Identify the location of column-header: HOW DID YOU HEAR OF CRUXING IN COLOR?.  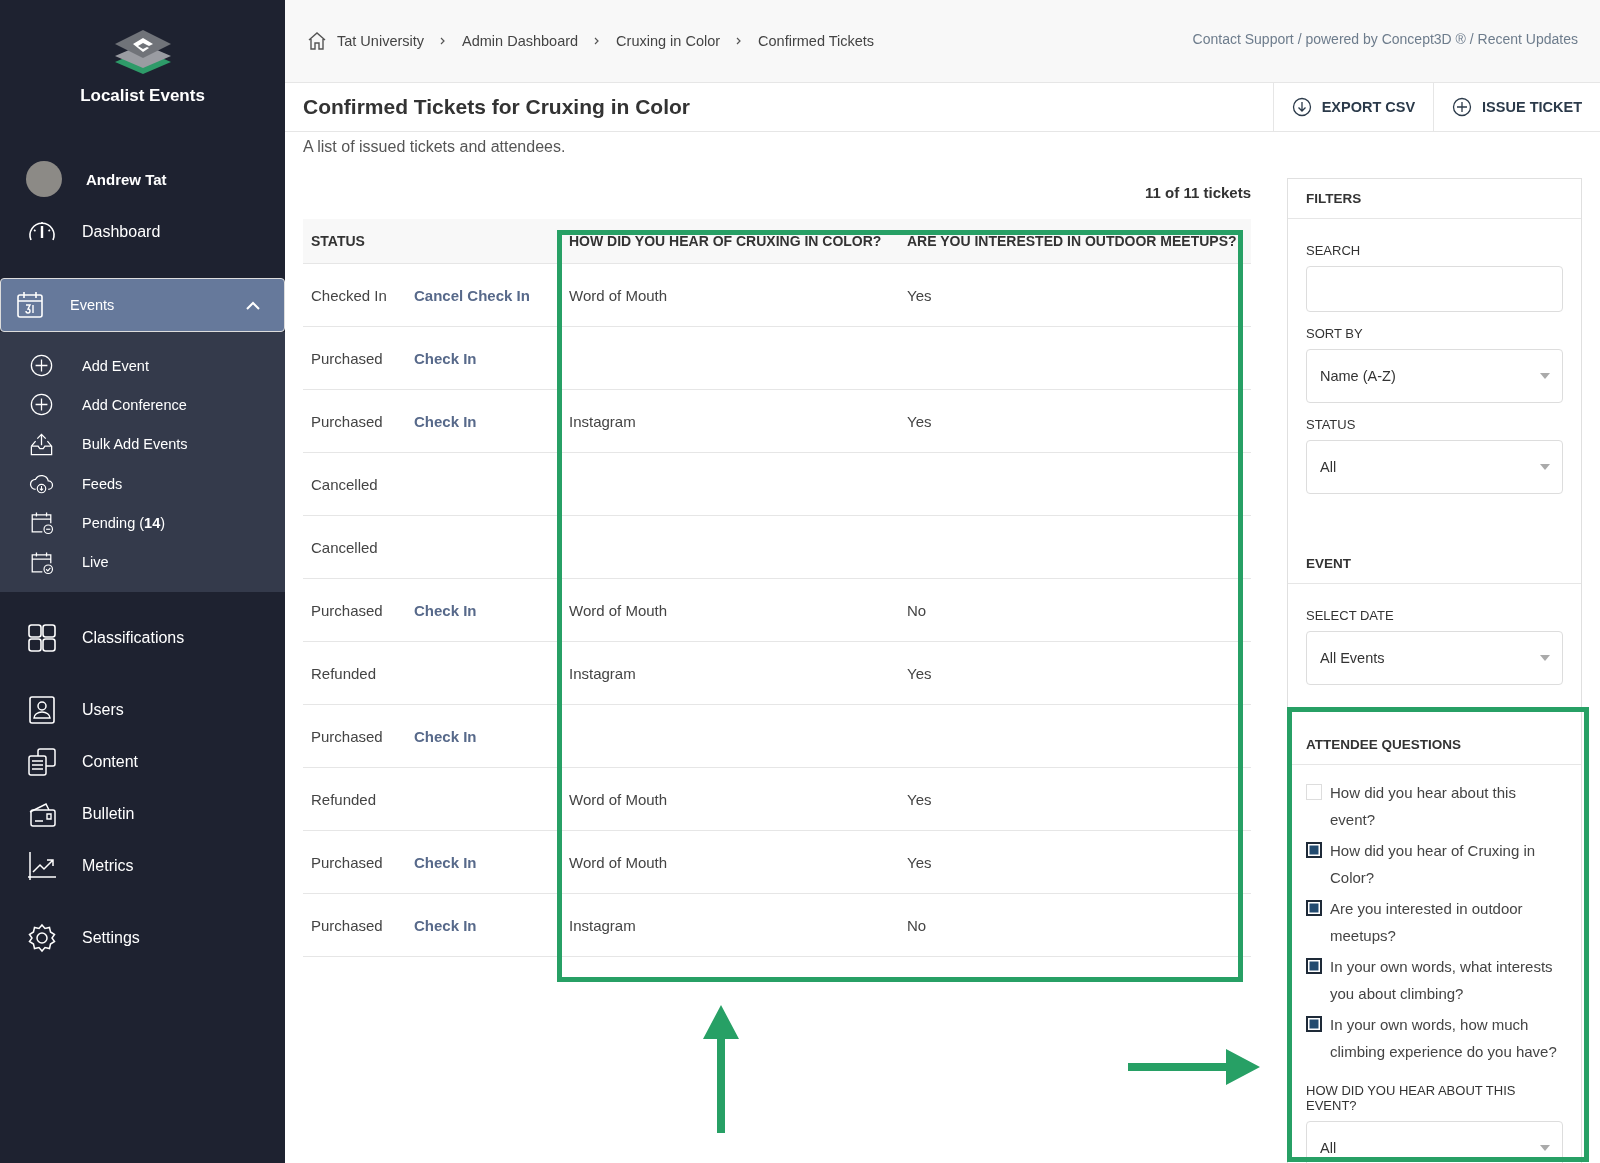
(725, 241).